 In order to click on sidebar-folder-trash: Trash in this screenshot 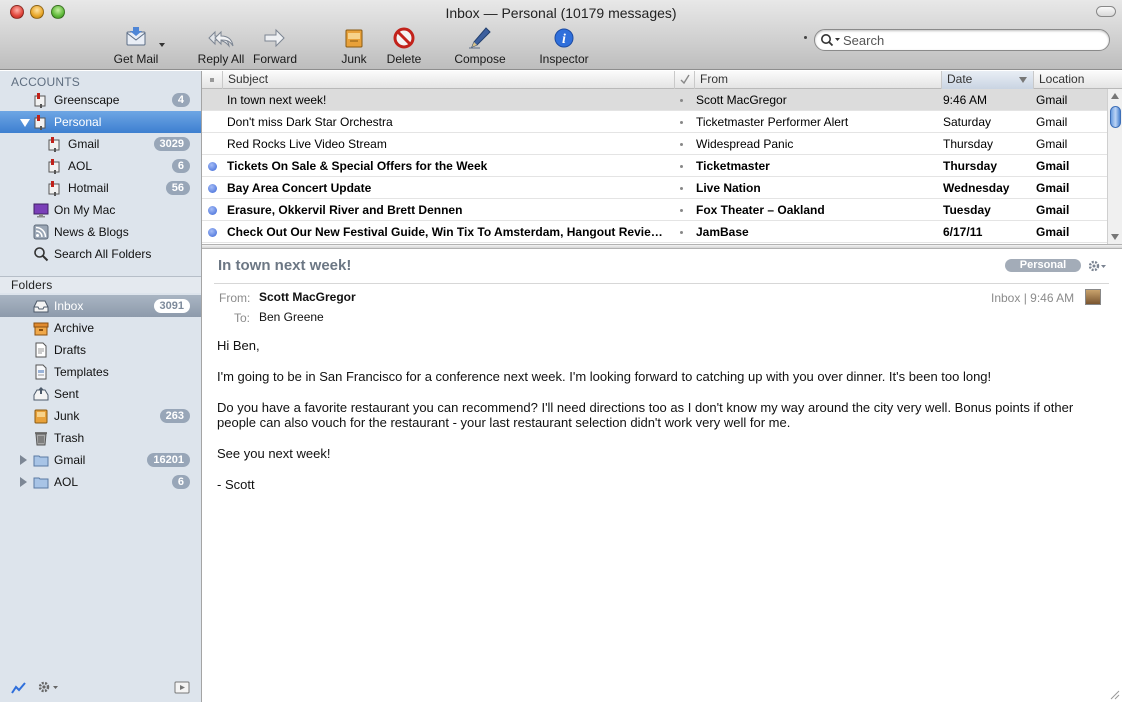, I will do `click(100, 438)`.